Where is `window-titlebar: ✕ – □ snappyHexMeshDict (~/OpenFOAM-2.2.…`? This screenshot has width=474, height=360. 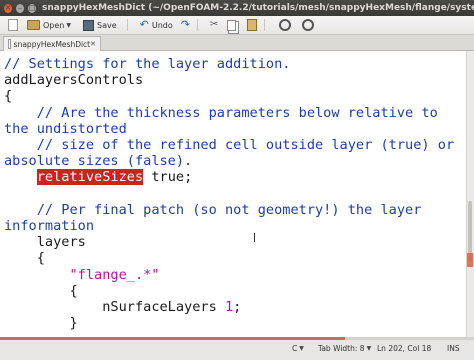 window-titlebar: ✕ – □ snappyHexMeshDict (~/OpenFOAM-2.2.… is located at coordinates (237, 8).